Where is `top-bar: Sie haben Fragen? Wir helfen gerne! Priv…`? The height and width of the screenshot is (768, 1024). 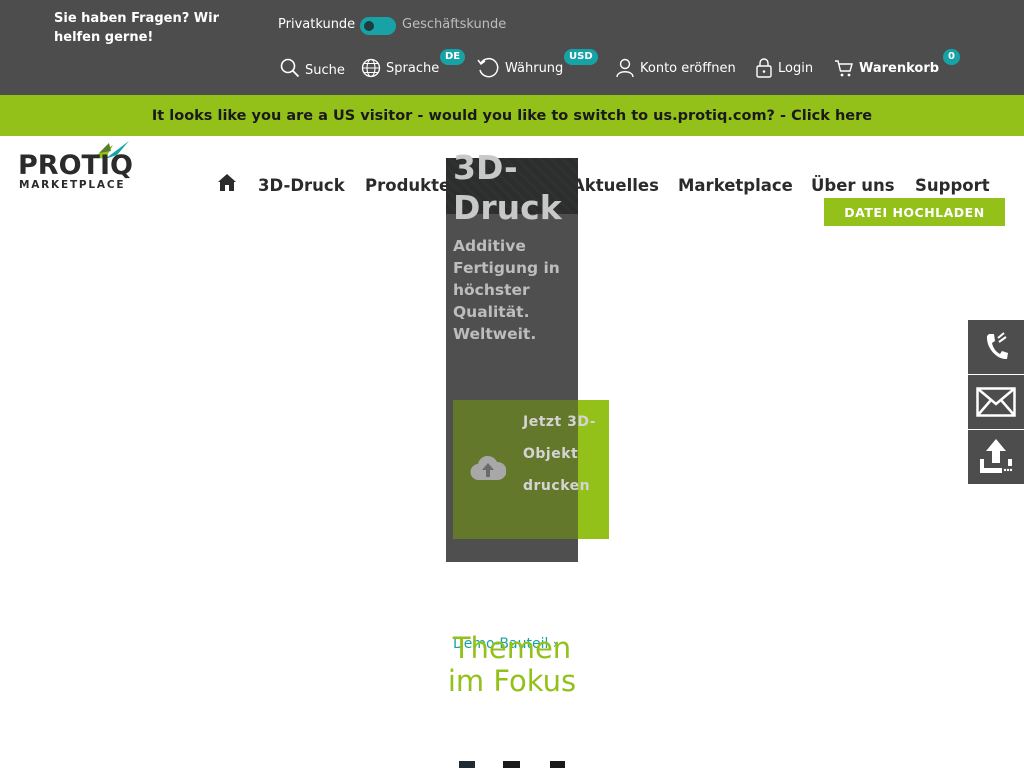
top-bar: Sie haben Fragen? Wir helfen gerne! Priv… is located at coordinates (512, 47).